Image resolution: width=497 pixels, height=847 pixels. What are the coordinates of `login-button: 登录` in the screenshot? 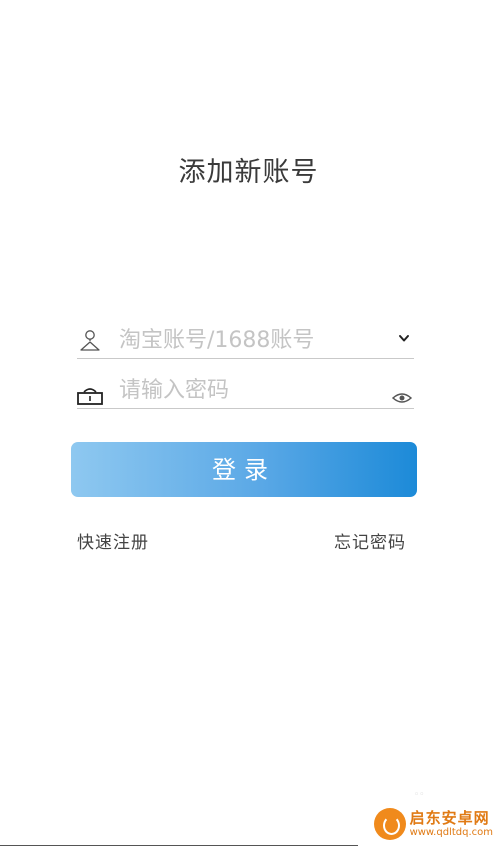 It's located at (244, 469).